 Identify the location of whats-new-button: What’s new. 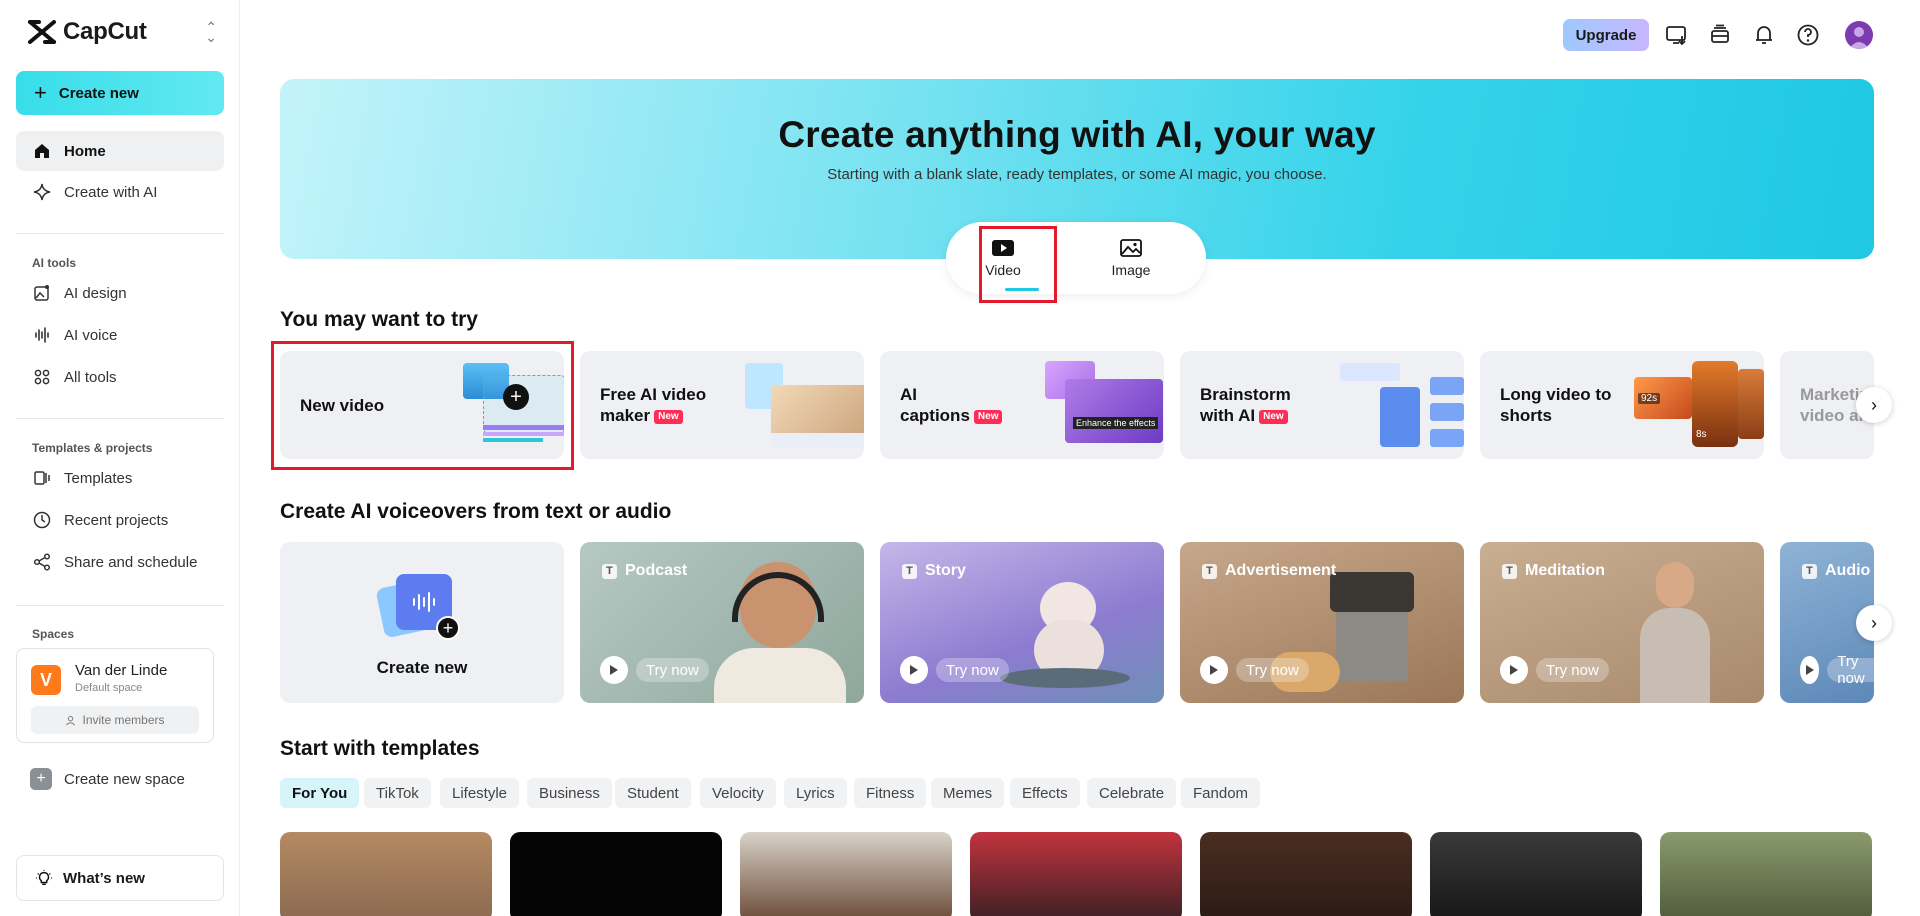
(120, 878).